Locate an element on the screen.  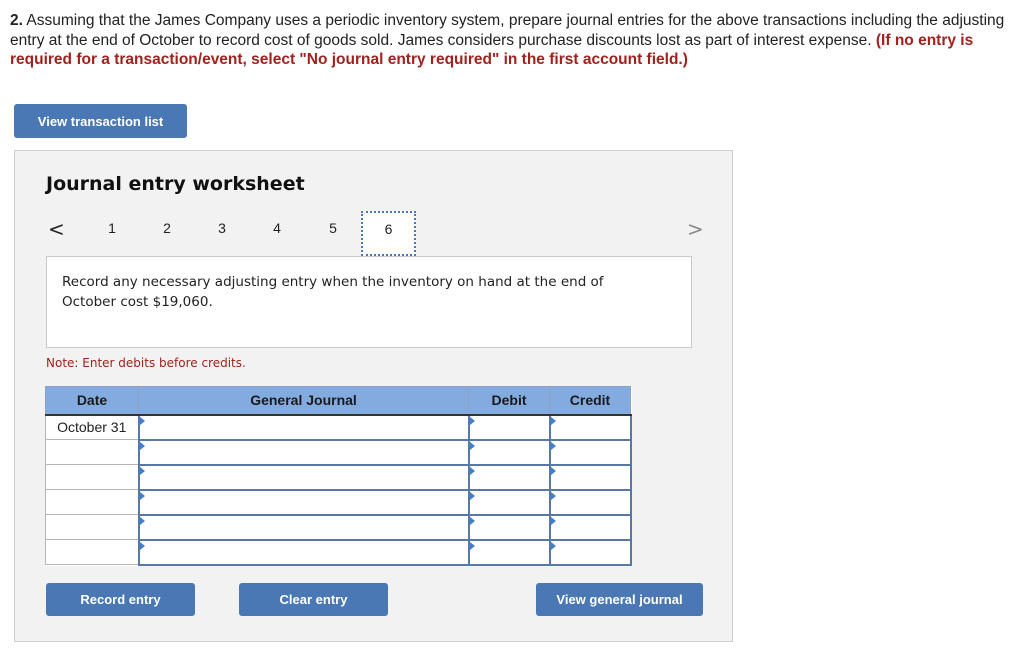
page-tab-2: 2 is located at coordinates (167, 228).